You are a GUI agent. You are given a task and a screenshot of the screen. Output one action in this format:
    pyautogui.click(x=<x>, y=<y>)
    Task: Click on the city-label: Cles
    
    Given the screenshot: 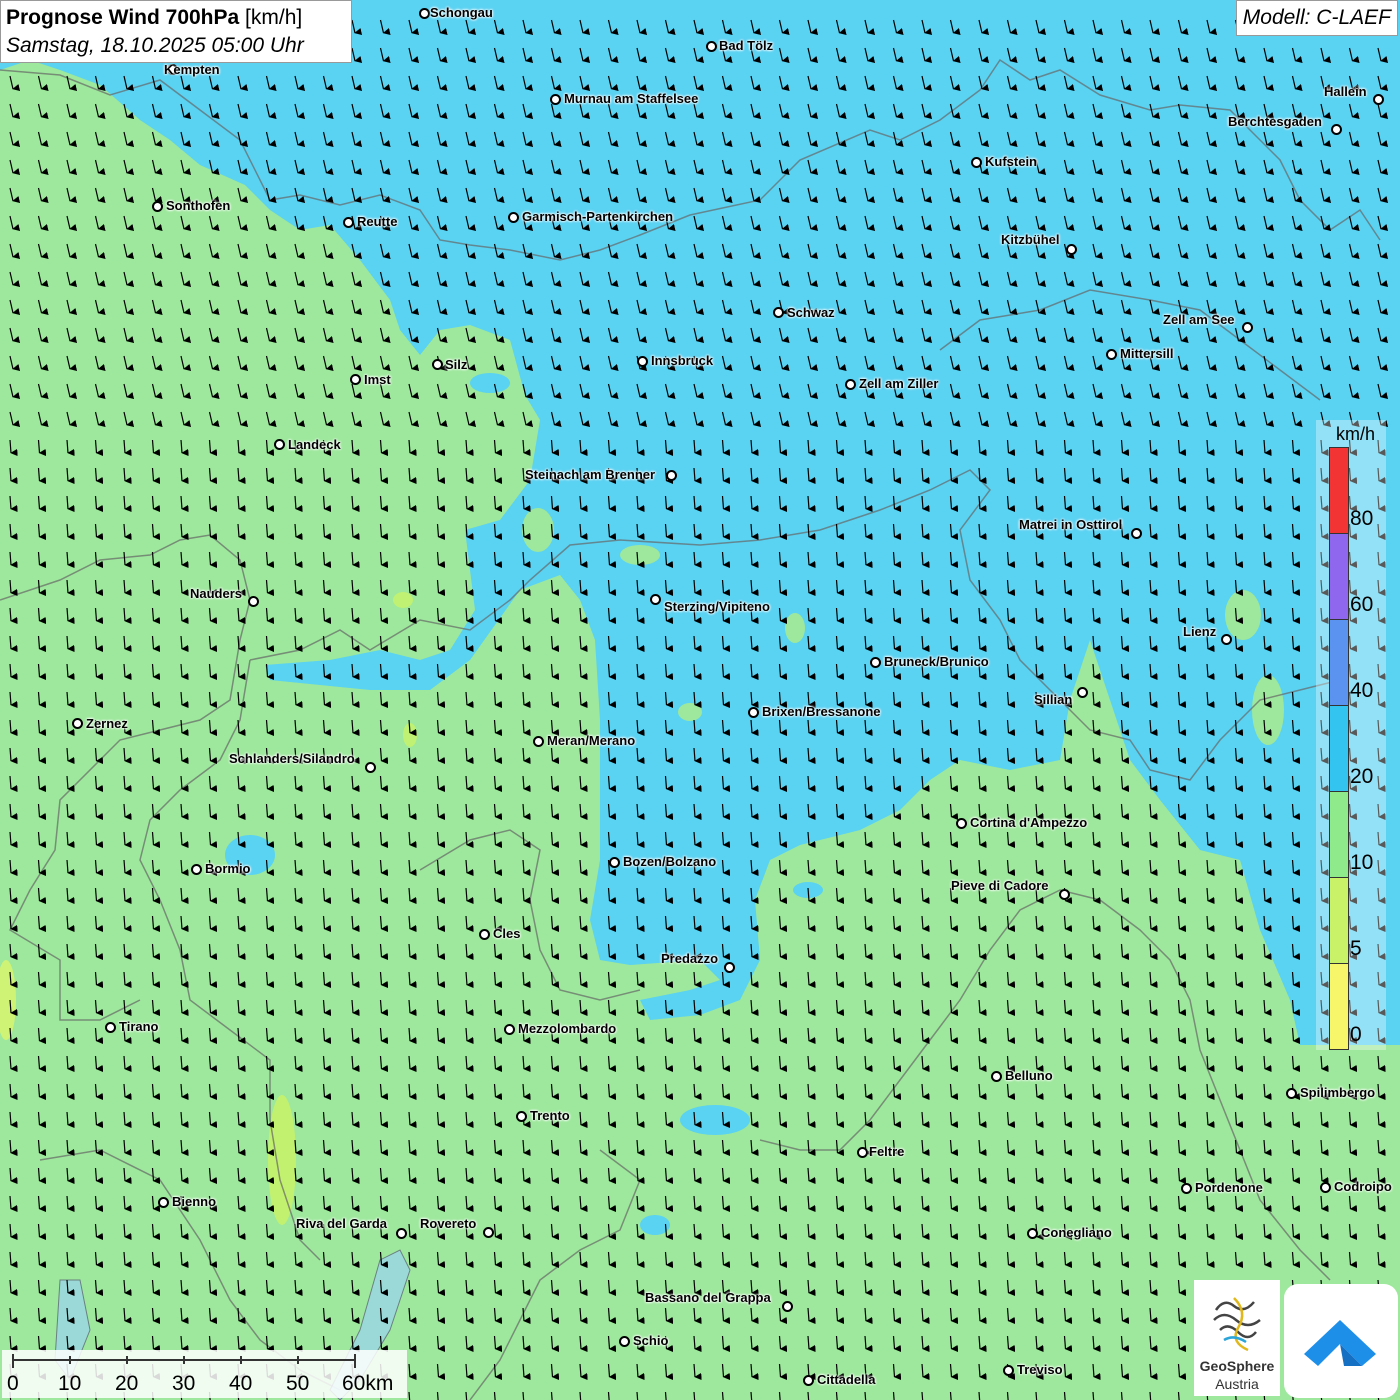 What is the action you would take?
    pyautogui.click(x=507, y=933)
    